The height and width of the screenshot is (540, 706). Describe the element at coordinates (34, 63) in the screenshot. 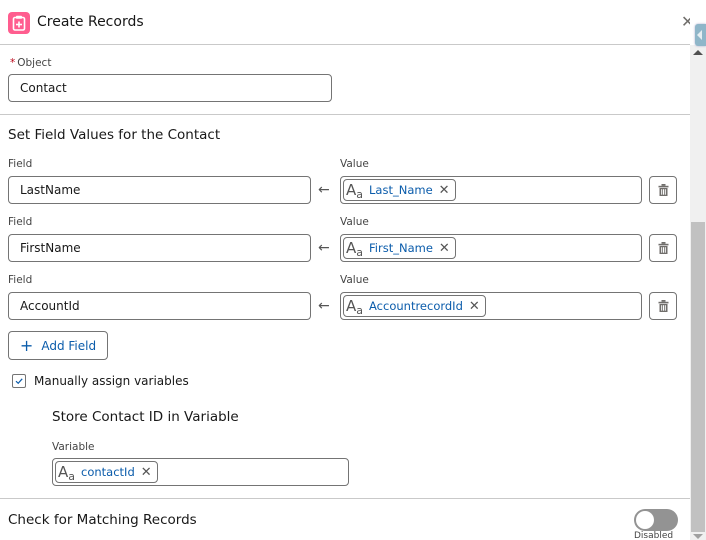

I see `object-label-text: Object` at that location.